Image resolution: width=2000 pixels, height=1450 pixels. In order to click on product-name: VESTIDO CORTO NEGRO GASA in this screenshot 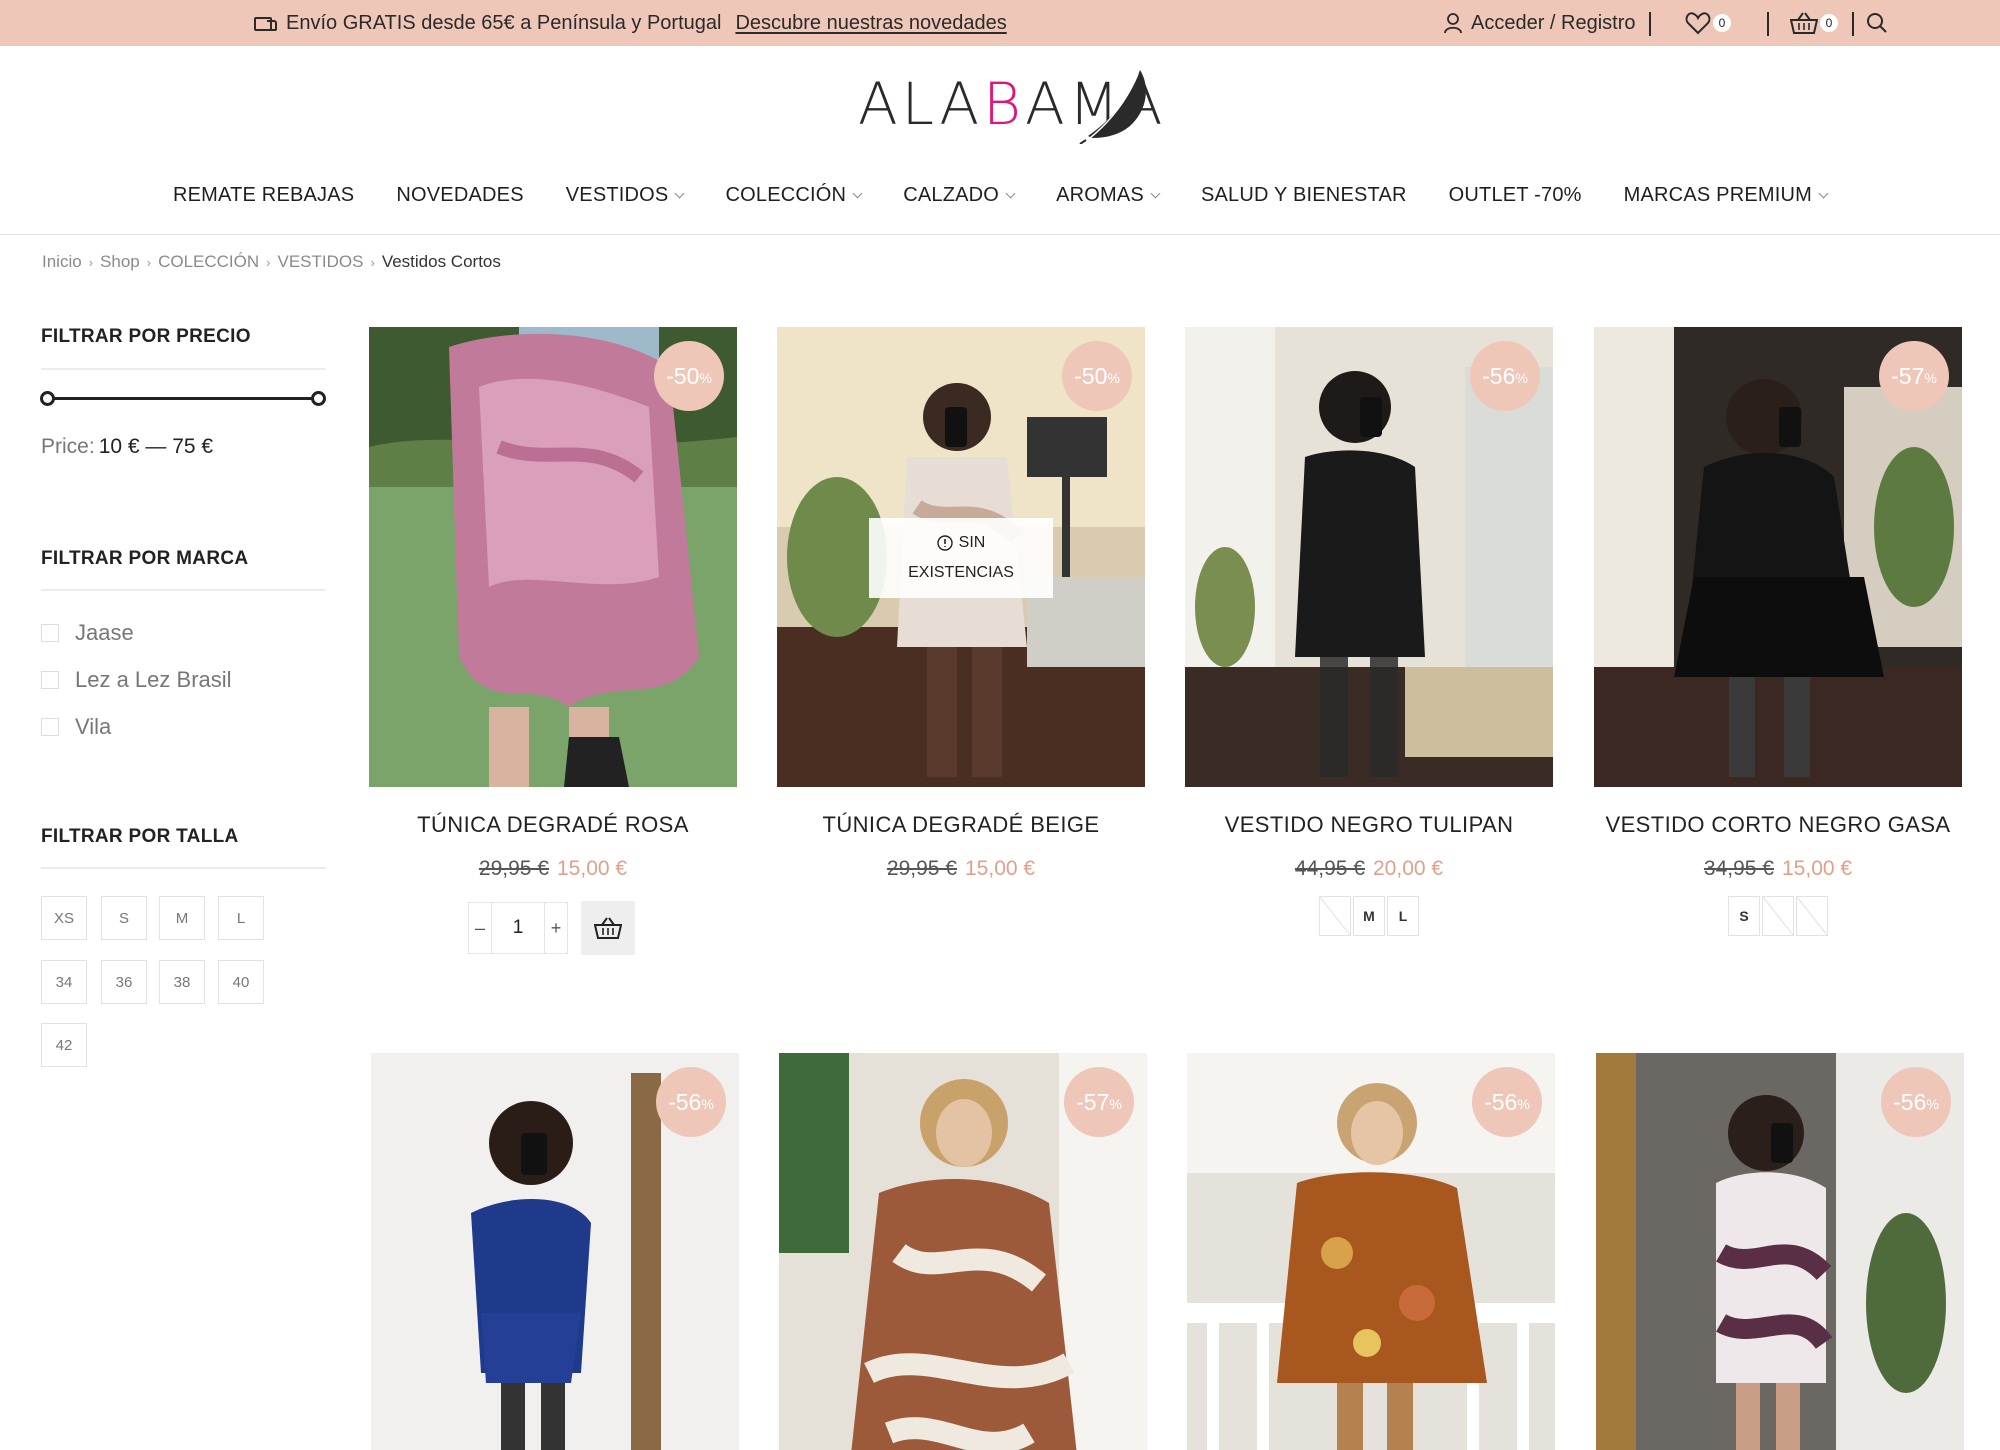, I will do `click(1778, 825)`.